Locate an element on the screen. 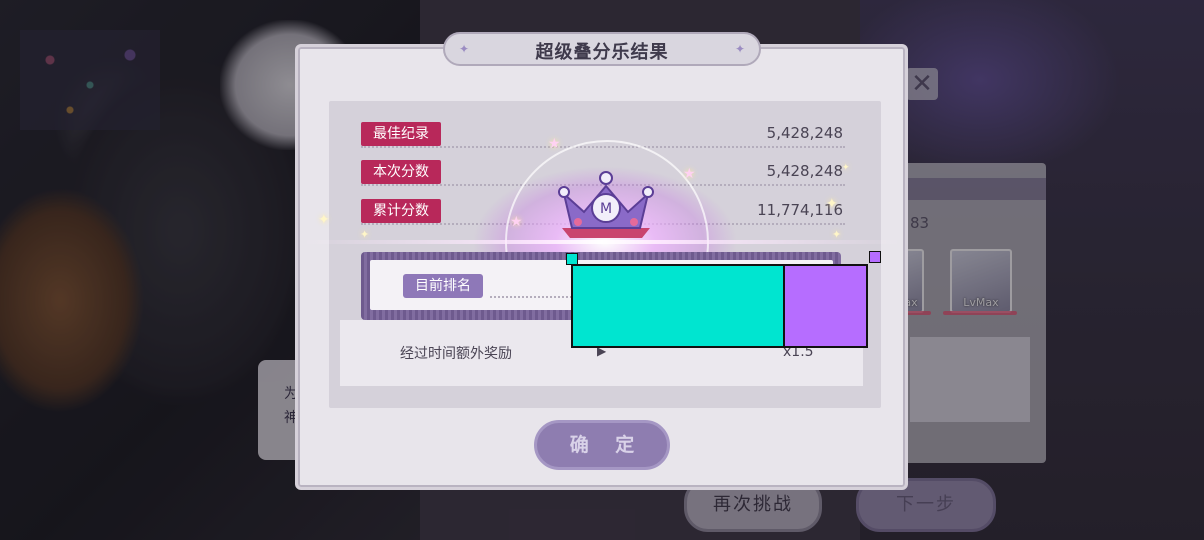 The image size is (1204, 540). score-label: 累计分数 is located at coordinates (401, 211).